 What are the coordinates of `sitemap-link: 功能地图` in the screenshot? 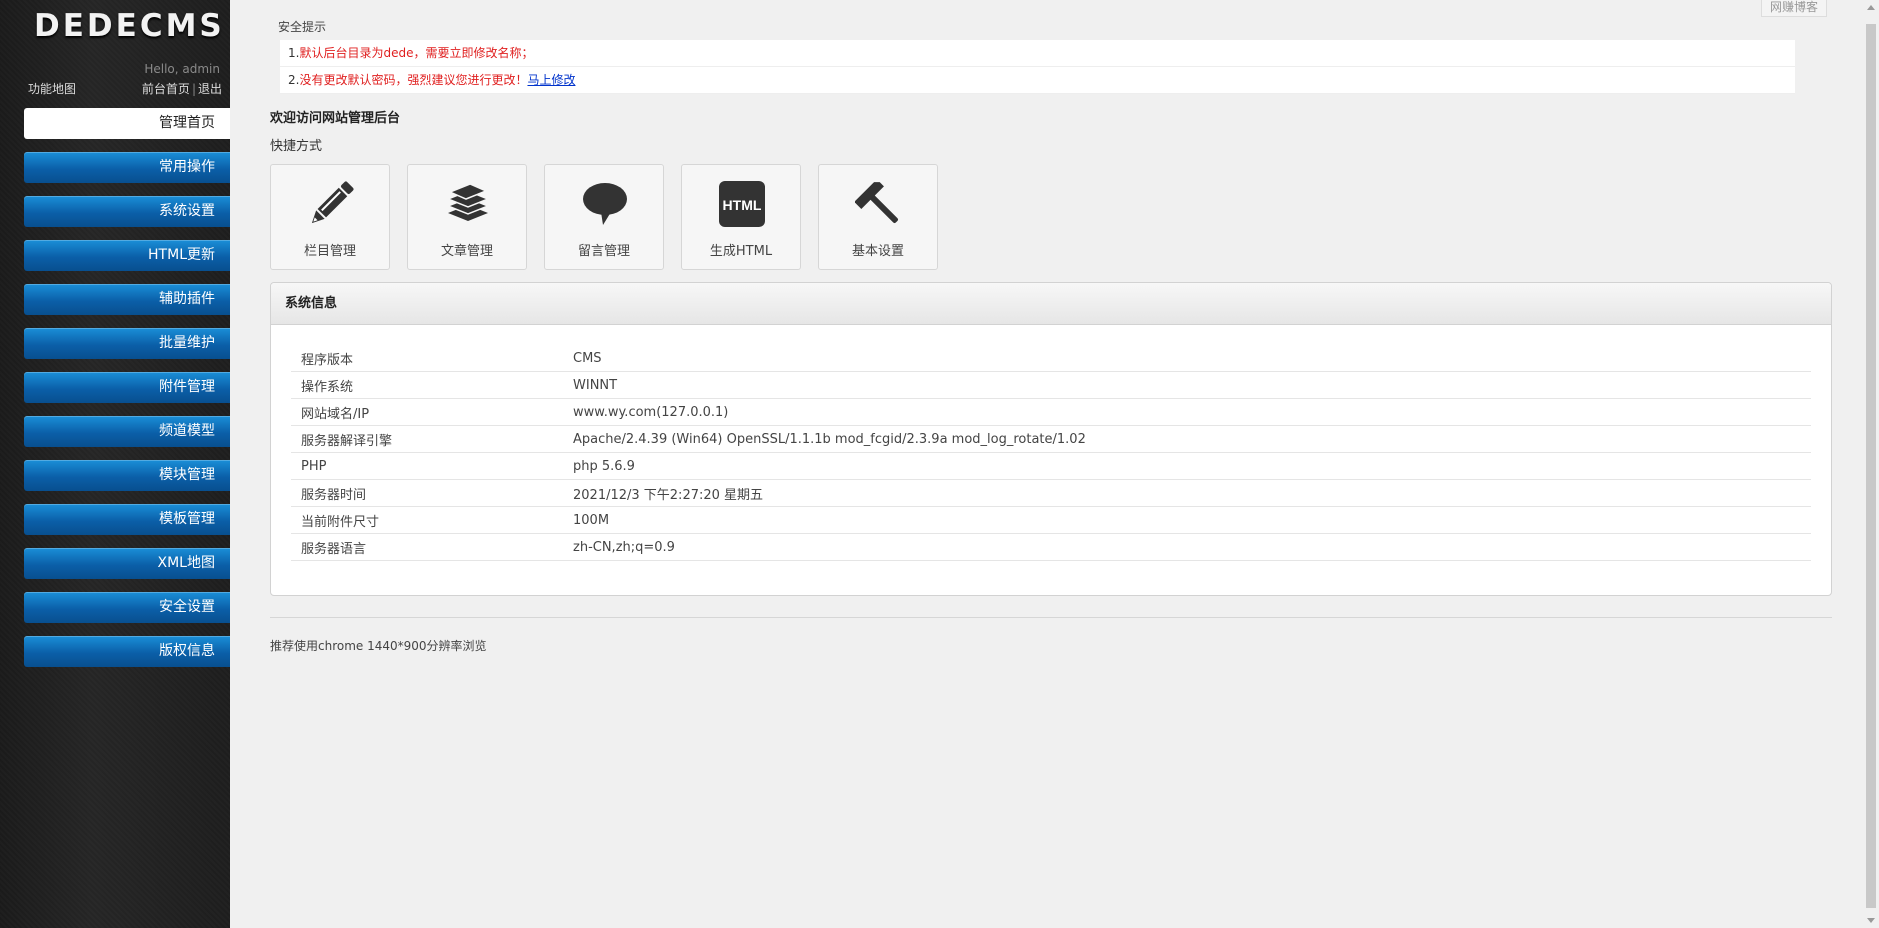 It's located at (52, 88).